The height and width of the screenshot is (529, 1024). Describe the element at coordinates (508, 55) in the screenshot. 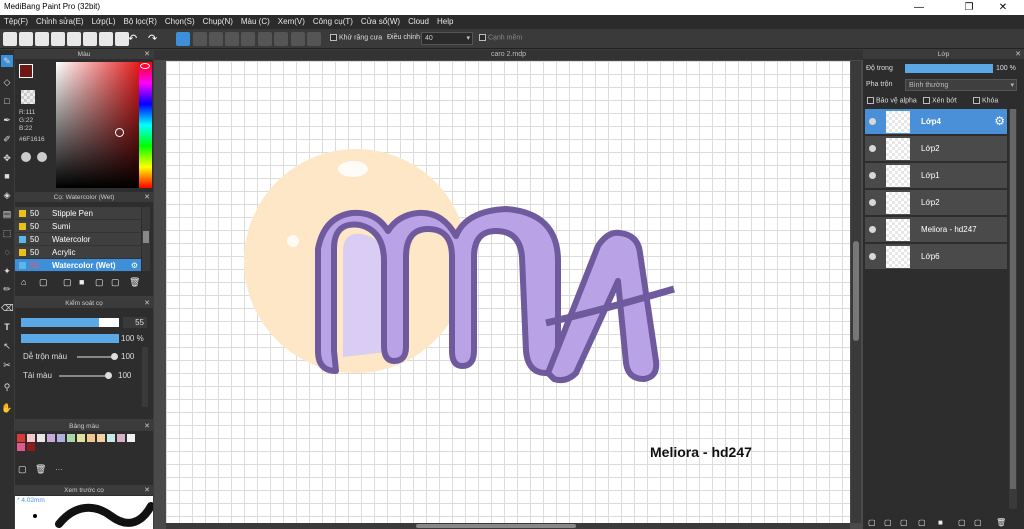

I see `document-tab: caro 2.mdp` at that location.